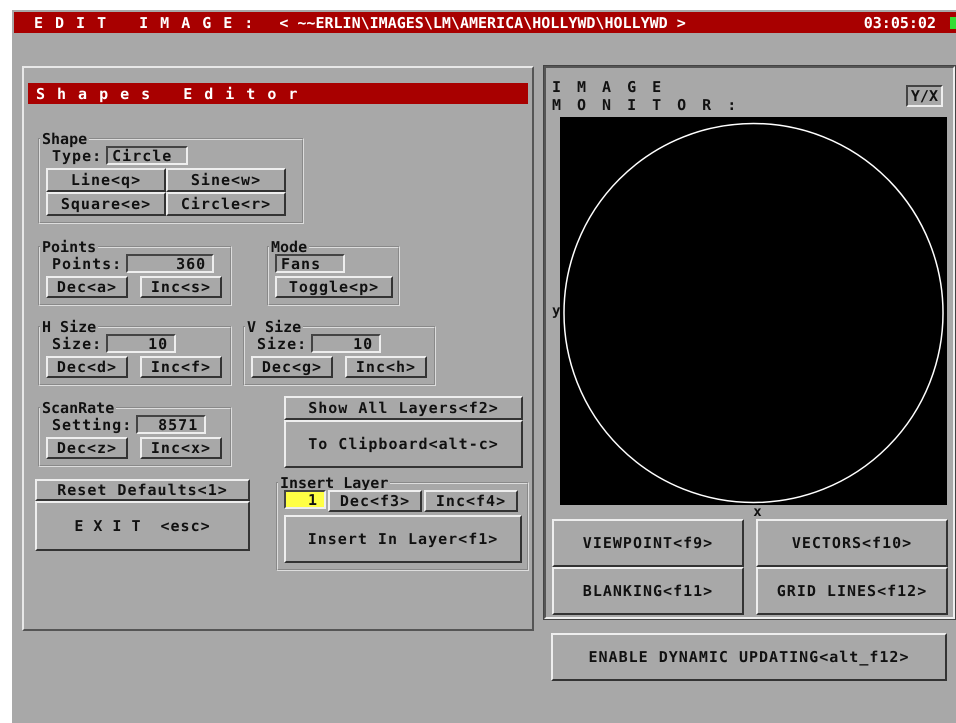 This screenshot has width=956, height=723. Describe the element at coordinates (386, 367) in the screenshot. I see `increment-button: Inc<h>` at that location.